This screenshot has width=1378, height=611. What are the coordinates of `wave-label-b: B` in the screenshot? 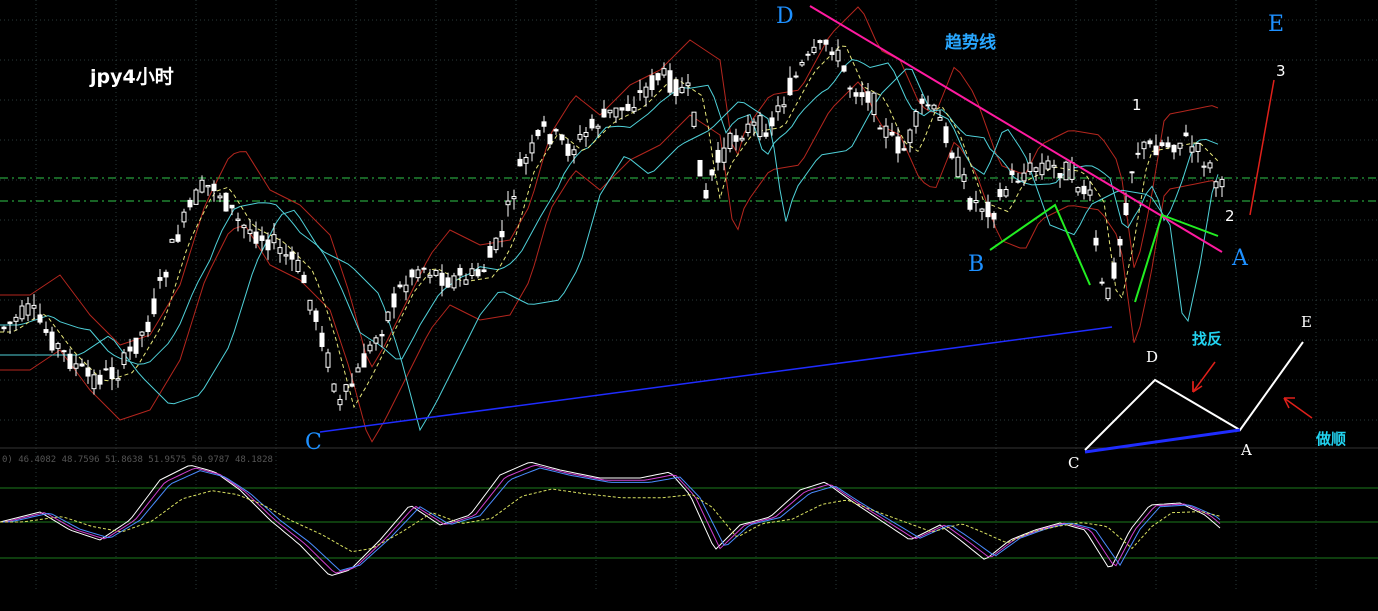 It's located at (976, 264).